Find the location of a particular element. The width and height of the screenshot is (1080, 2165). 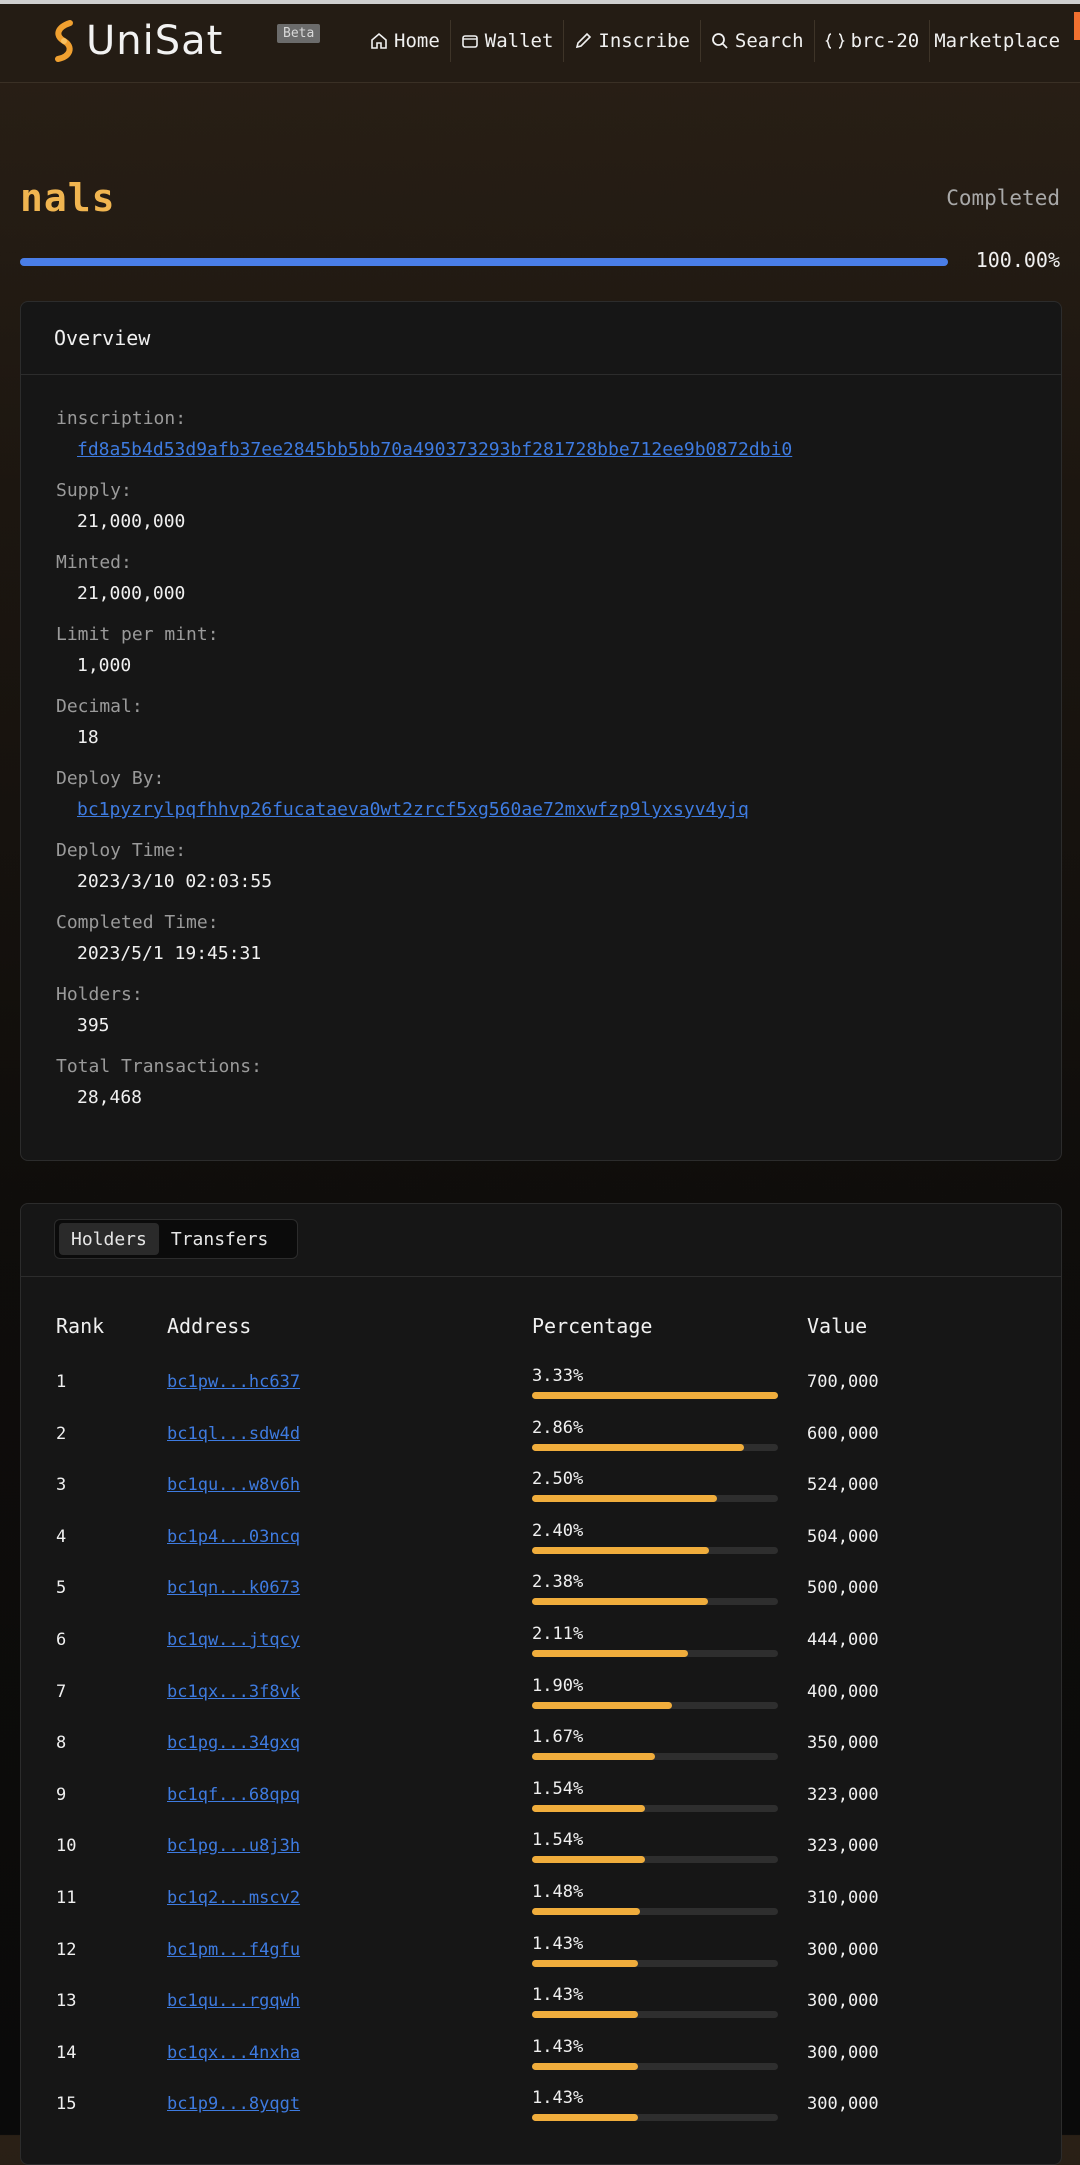

field-value: 18 is located at coordinates (88, 737).